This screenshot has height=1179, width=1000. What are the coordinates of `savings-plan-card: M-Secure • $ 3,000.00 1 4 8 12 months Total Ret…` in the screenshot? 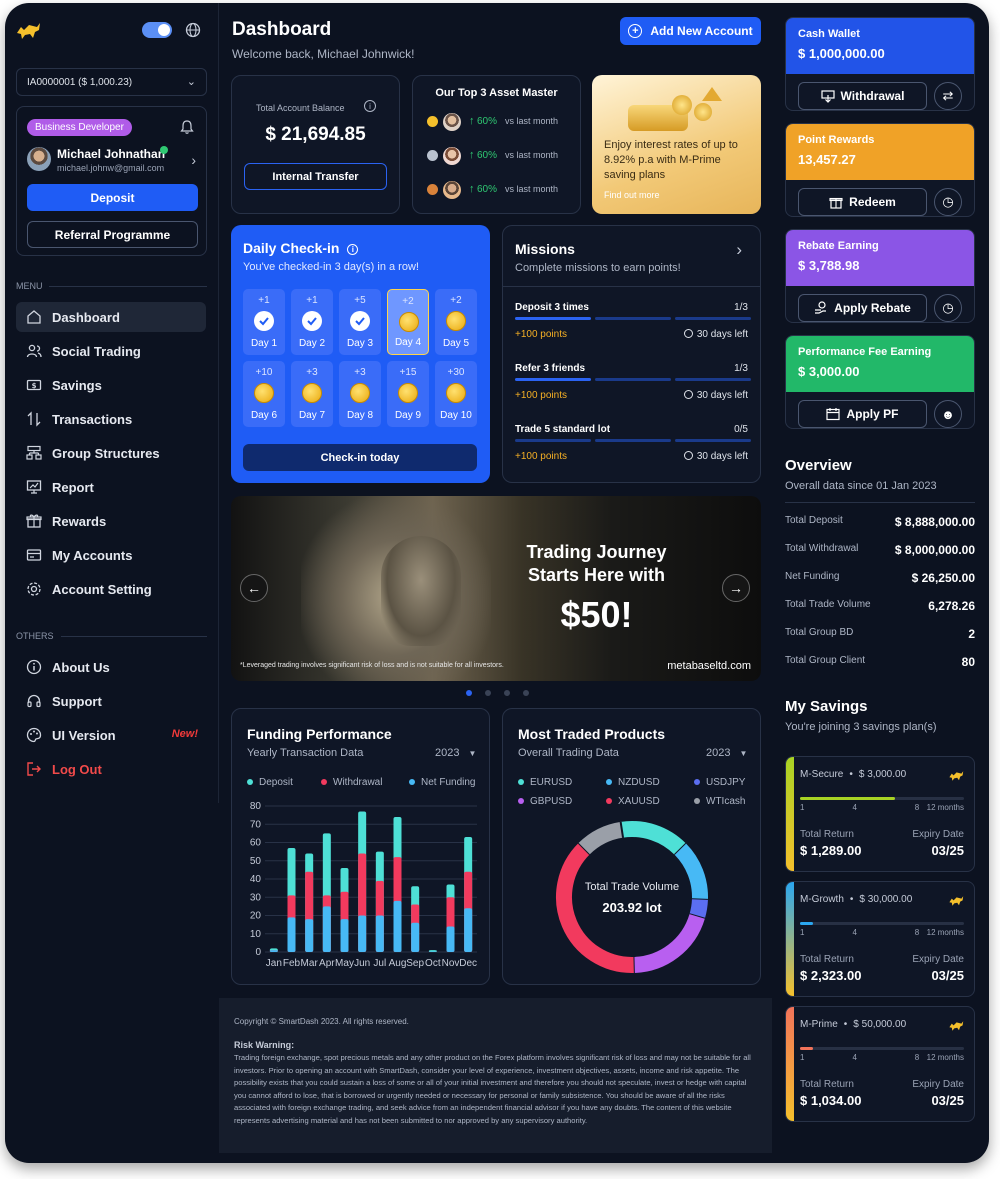 It's located at (880, 814).